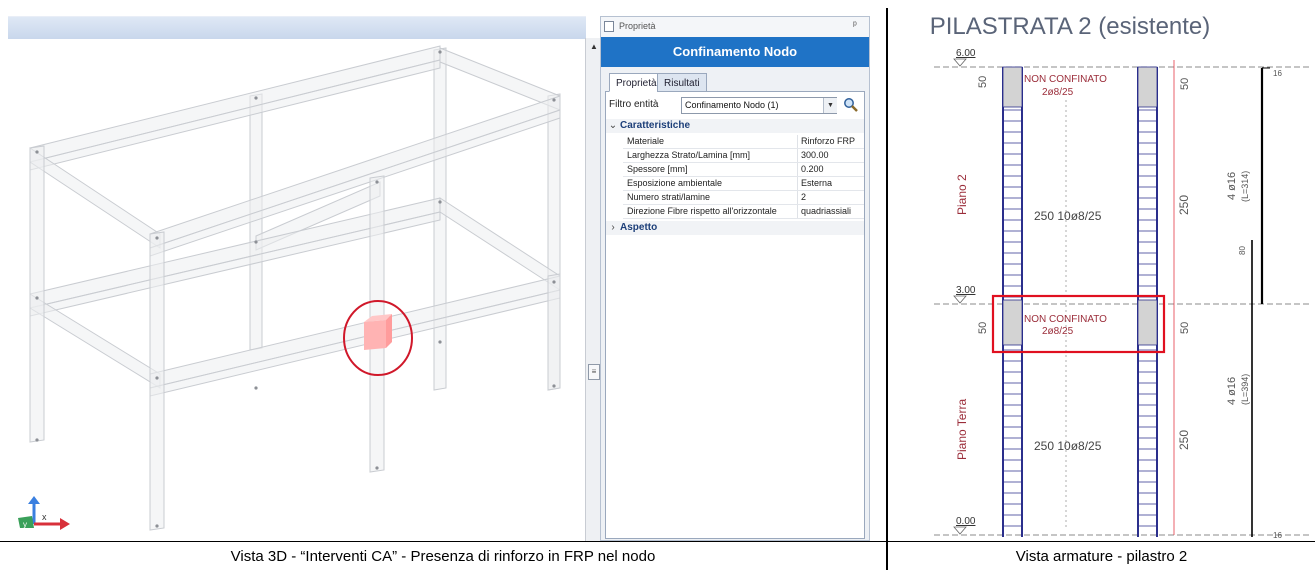  Describe the element at coordinates (830, 105) in the screenshot. I see `chevron-down-icon: ▼` at that location.